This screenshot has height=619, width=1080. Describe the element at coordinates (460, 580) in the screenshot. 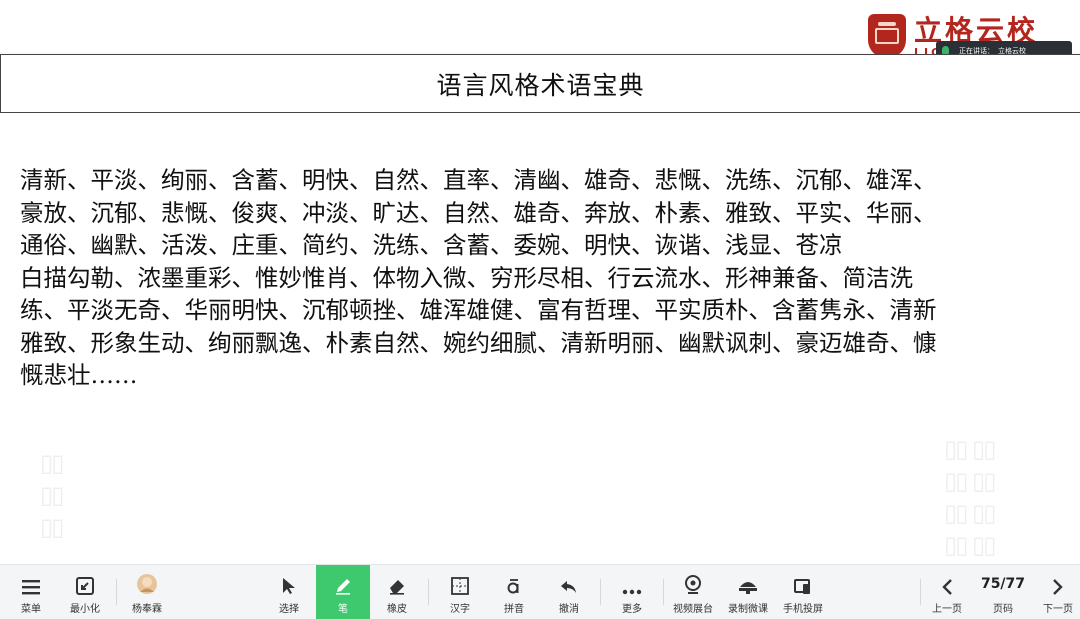

I see `hanzi-icon` at that location.